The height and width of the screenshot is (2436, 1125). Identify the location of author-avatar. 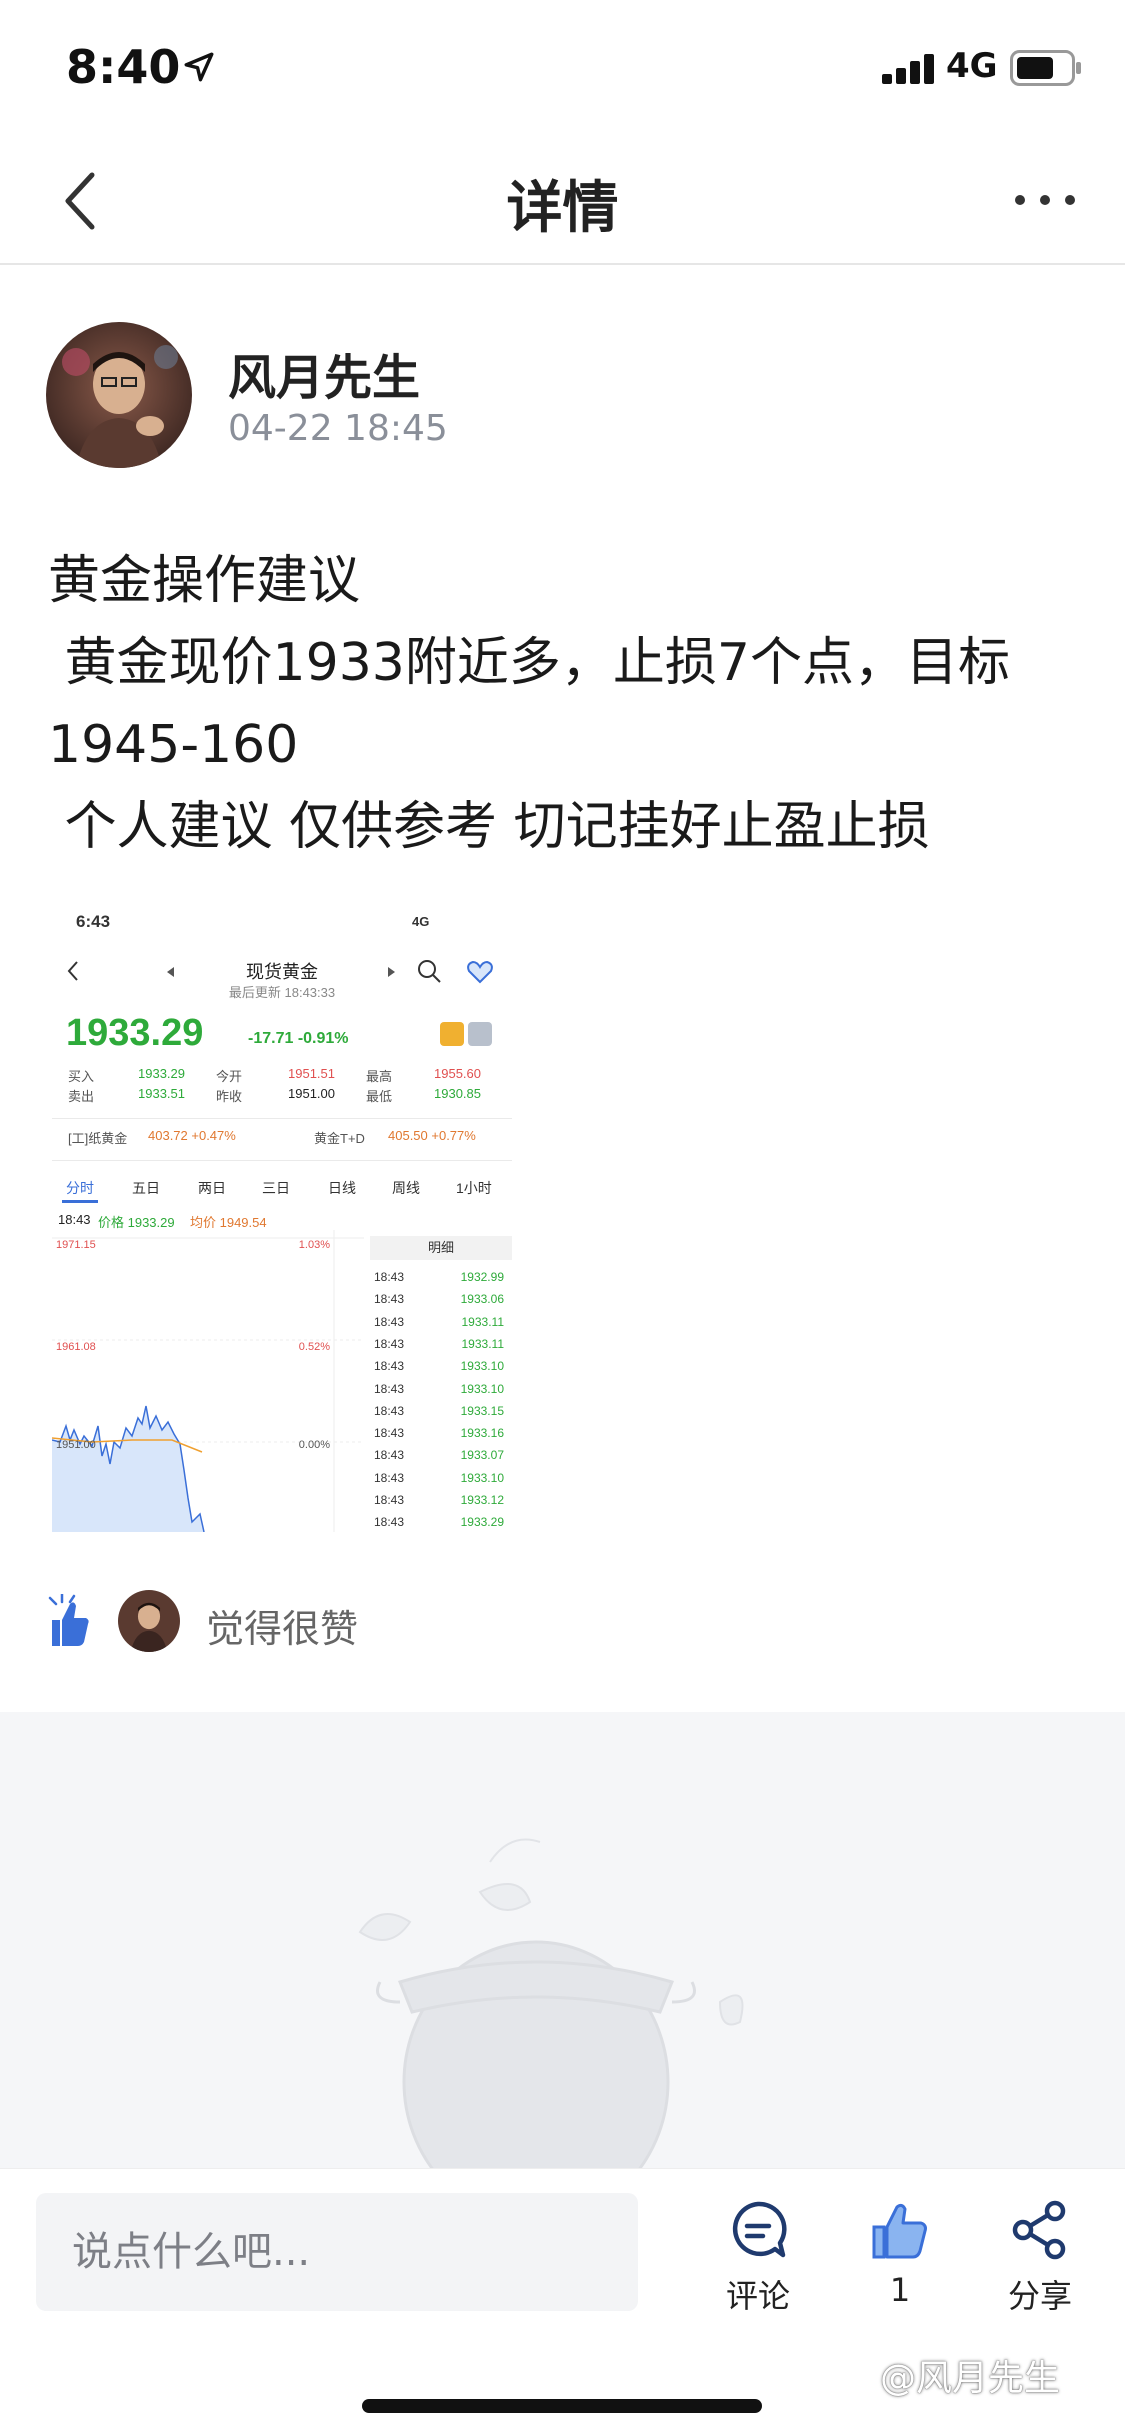
(119, 395).